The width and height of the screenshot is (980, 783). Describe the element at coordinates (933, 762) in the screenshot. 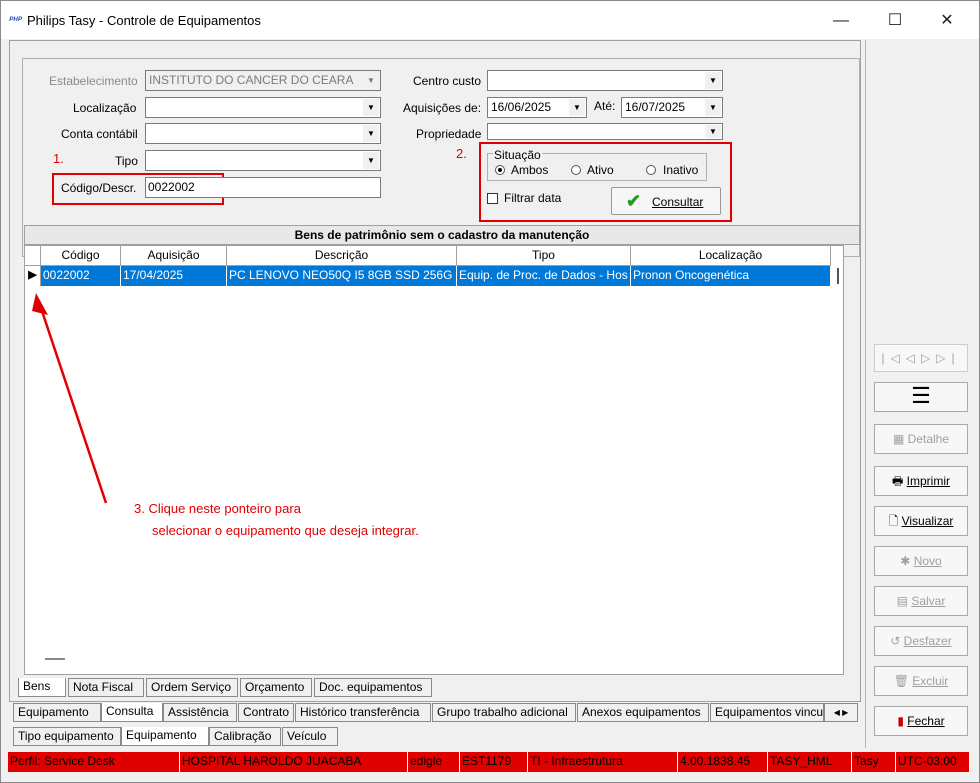

I see `status-timezone: UTC-03:00` at that location.